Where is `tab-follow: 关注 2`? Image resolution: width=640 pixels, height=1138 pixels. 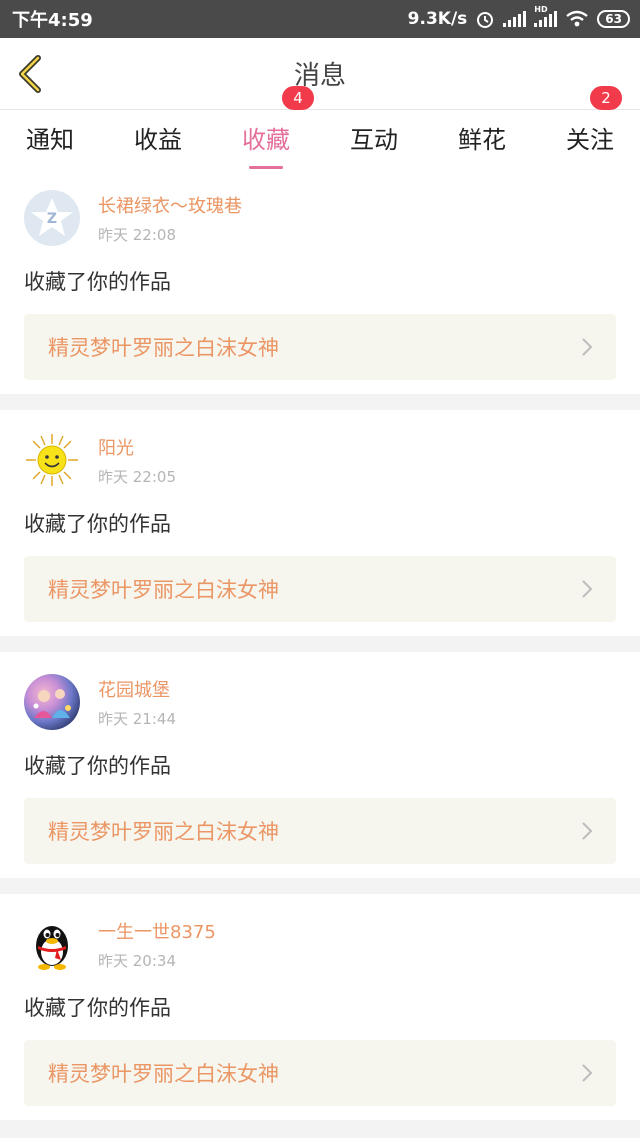 tab-follow: 关注 2 is located at coordinates (594, 122).